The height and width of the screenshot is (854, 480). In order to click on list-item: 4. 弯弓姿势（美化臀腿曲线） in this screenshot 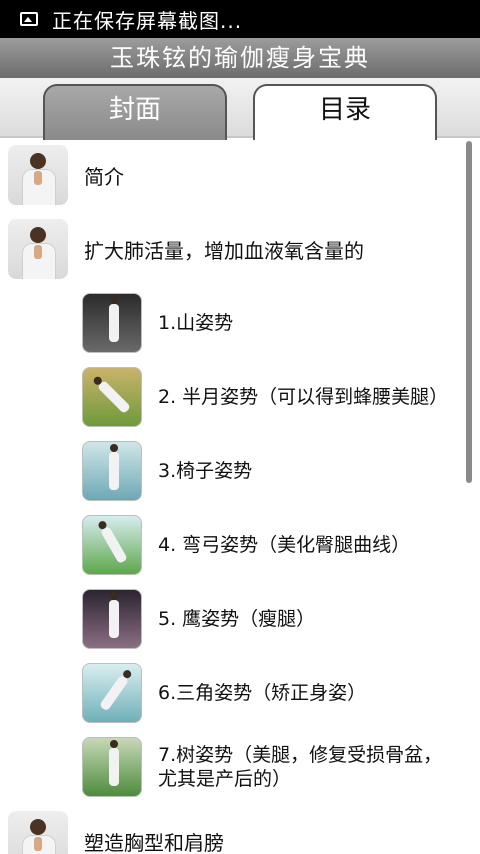, I will do `click(230, 545)`.